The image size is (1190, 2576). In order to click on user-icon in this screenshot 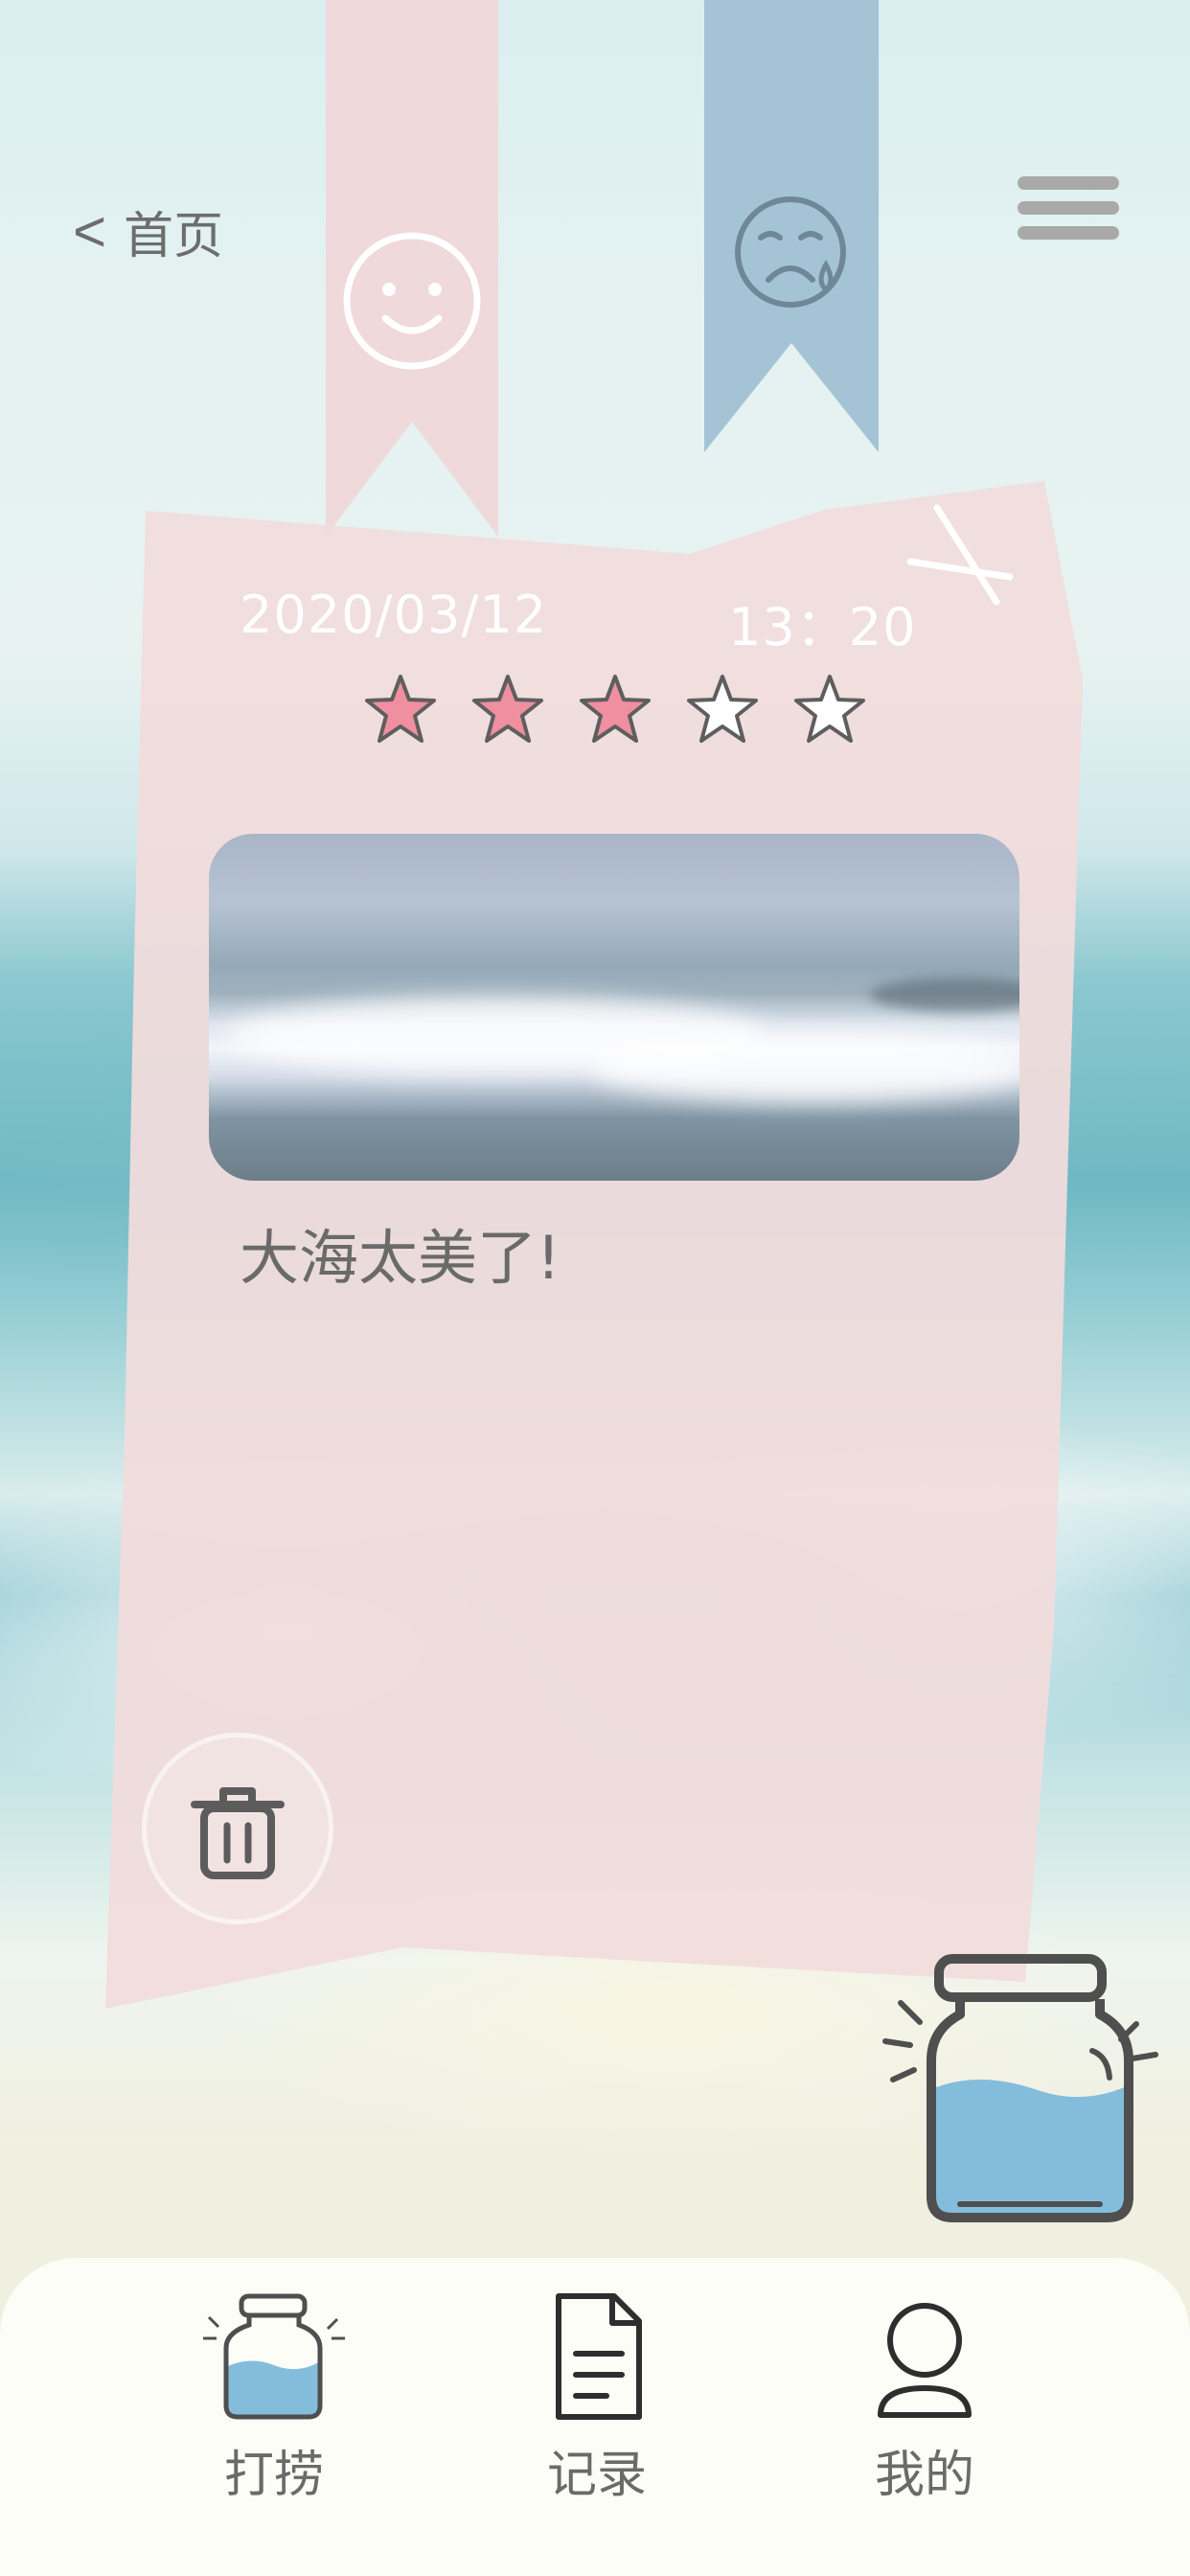, I will do `click(925, 2360)`.